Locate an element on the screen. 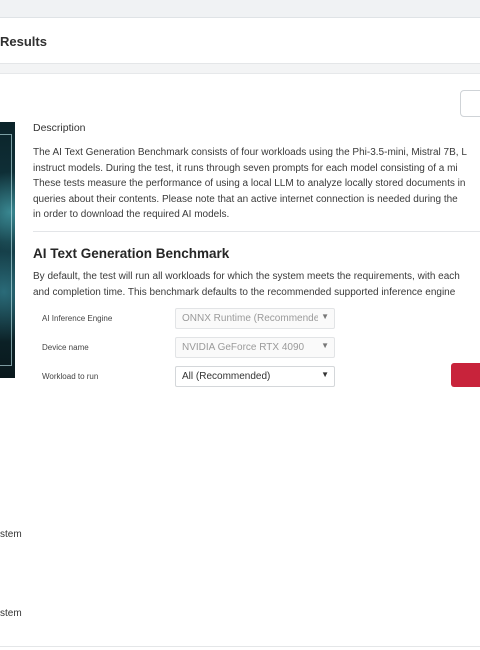 This screenshot has height=650, width=480. device-select: NVIDIA GeForce RTX 4090 ▼ is located at coordinates (255, 347).